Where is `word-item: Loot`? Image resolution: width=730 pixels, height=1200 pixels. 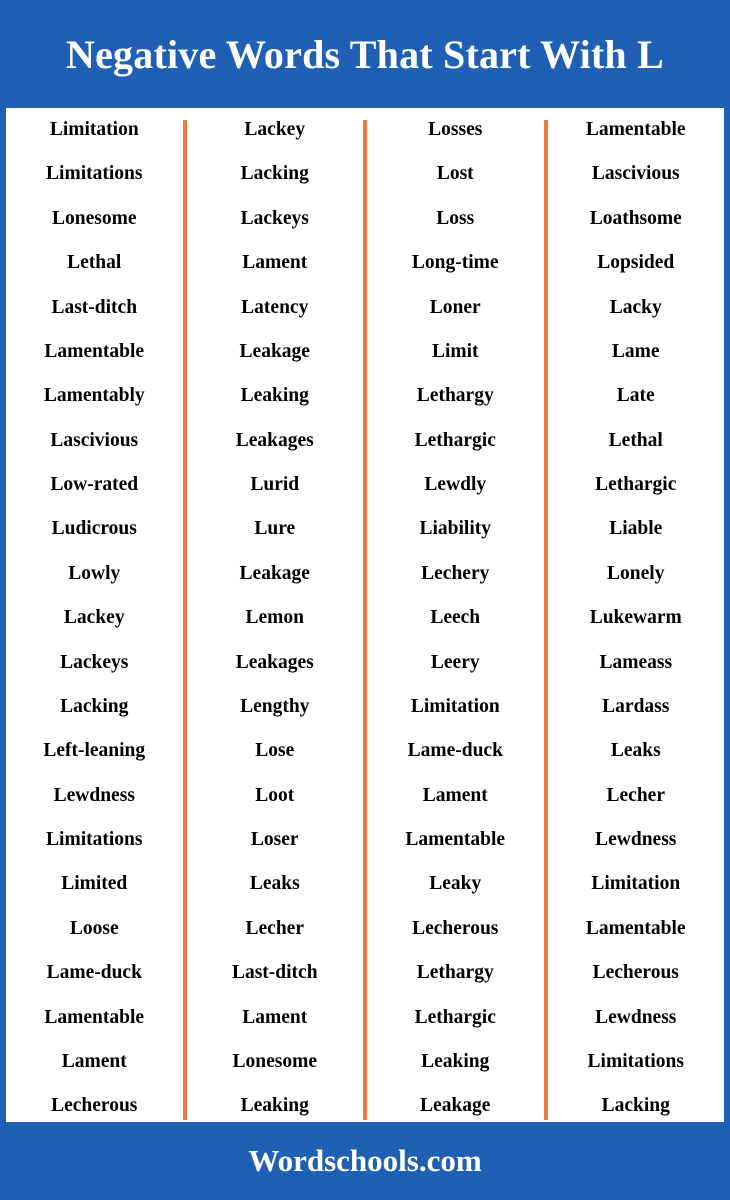
word-item: Loot is located at coordinates (275, 795).